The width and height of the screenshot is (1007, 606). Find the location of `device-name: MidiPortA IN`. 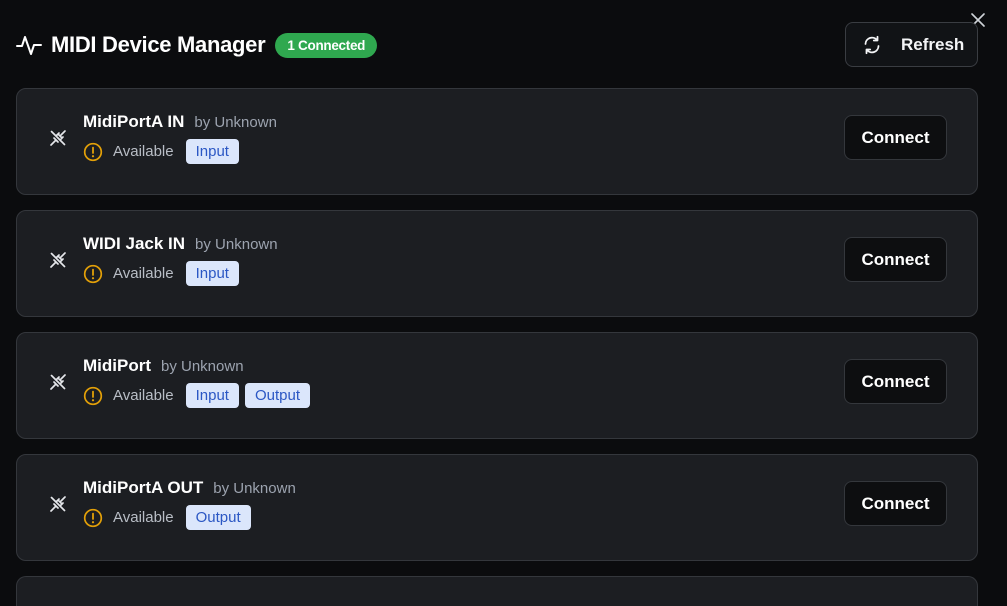

device-name: MidiPortA IN is located at coordinates (134, 121).